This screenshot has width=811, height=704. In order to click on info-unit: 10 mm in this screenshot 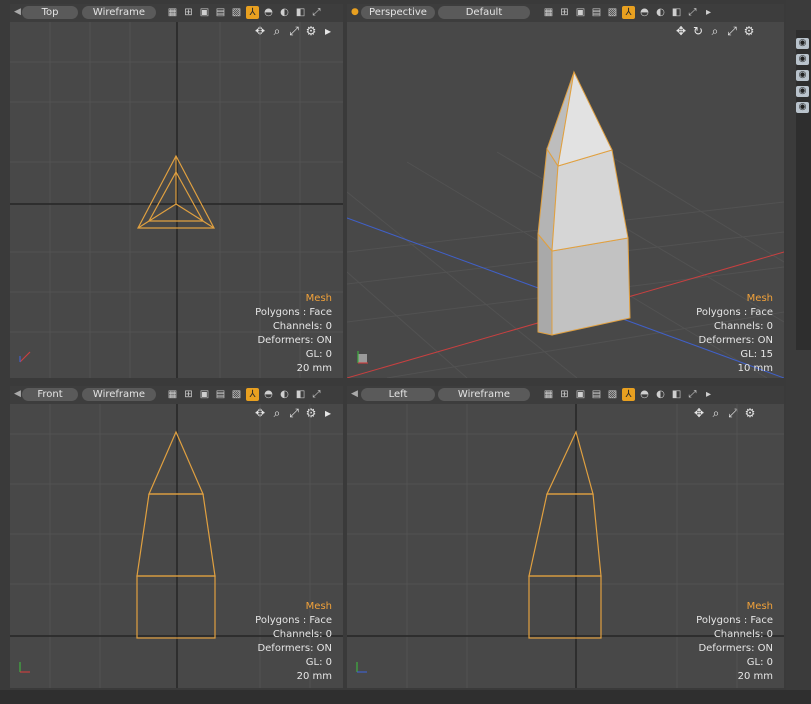, I will do `click(755, 368)`.